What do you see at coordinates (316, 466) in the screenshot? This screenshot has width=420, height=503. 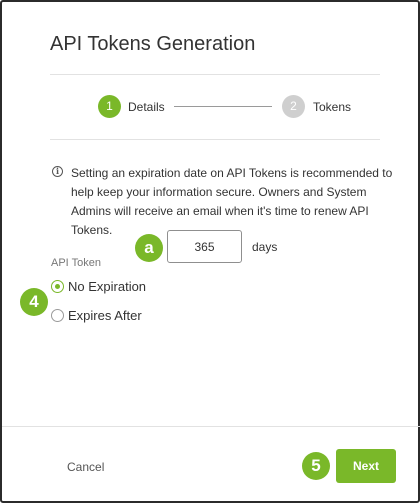 I see `callout-badge-5: 5` at bounding box center [316, 466].